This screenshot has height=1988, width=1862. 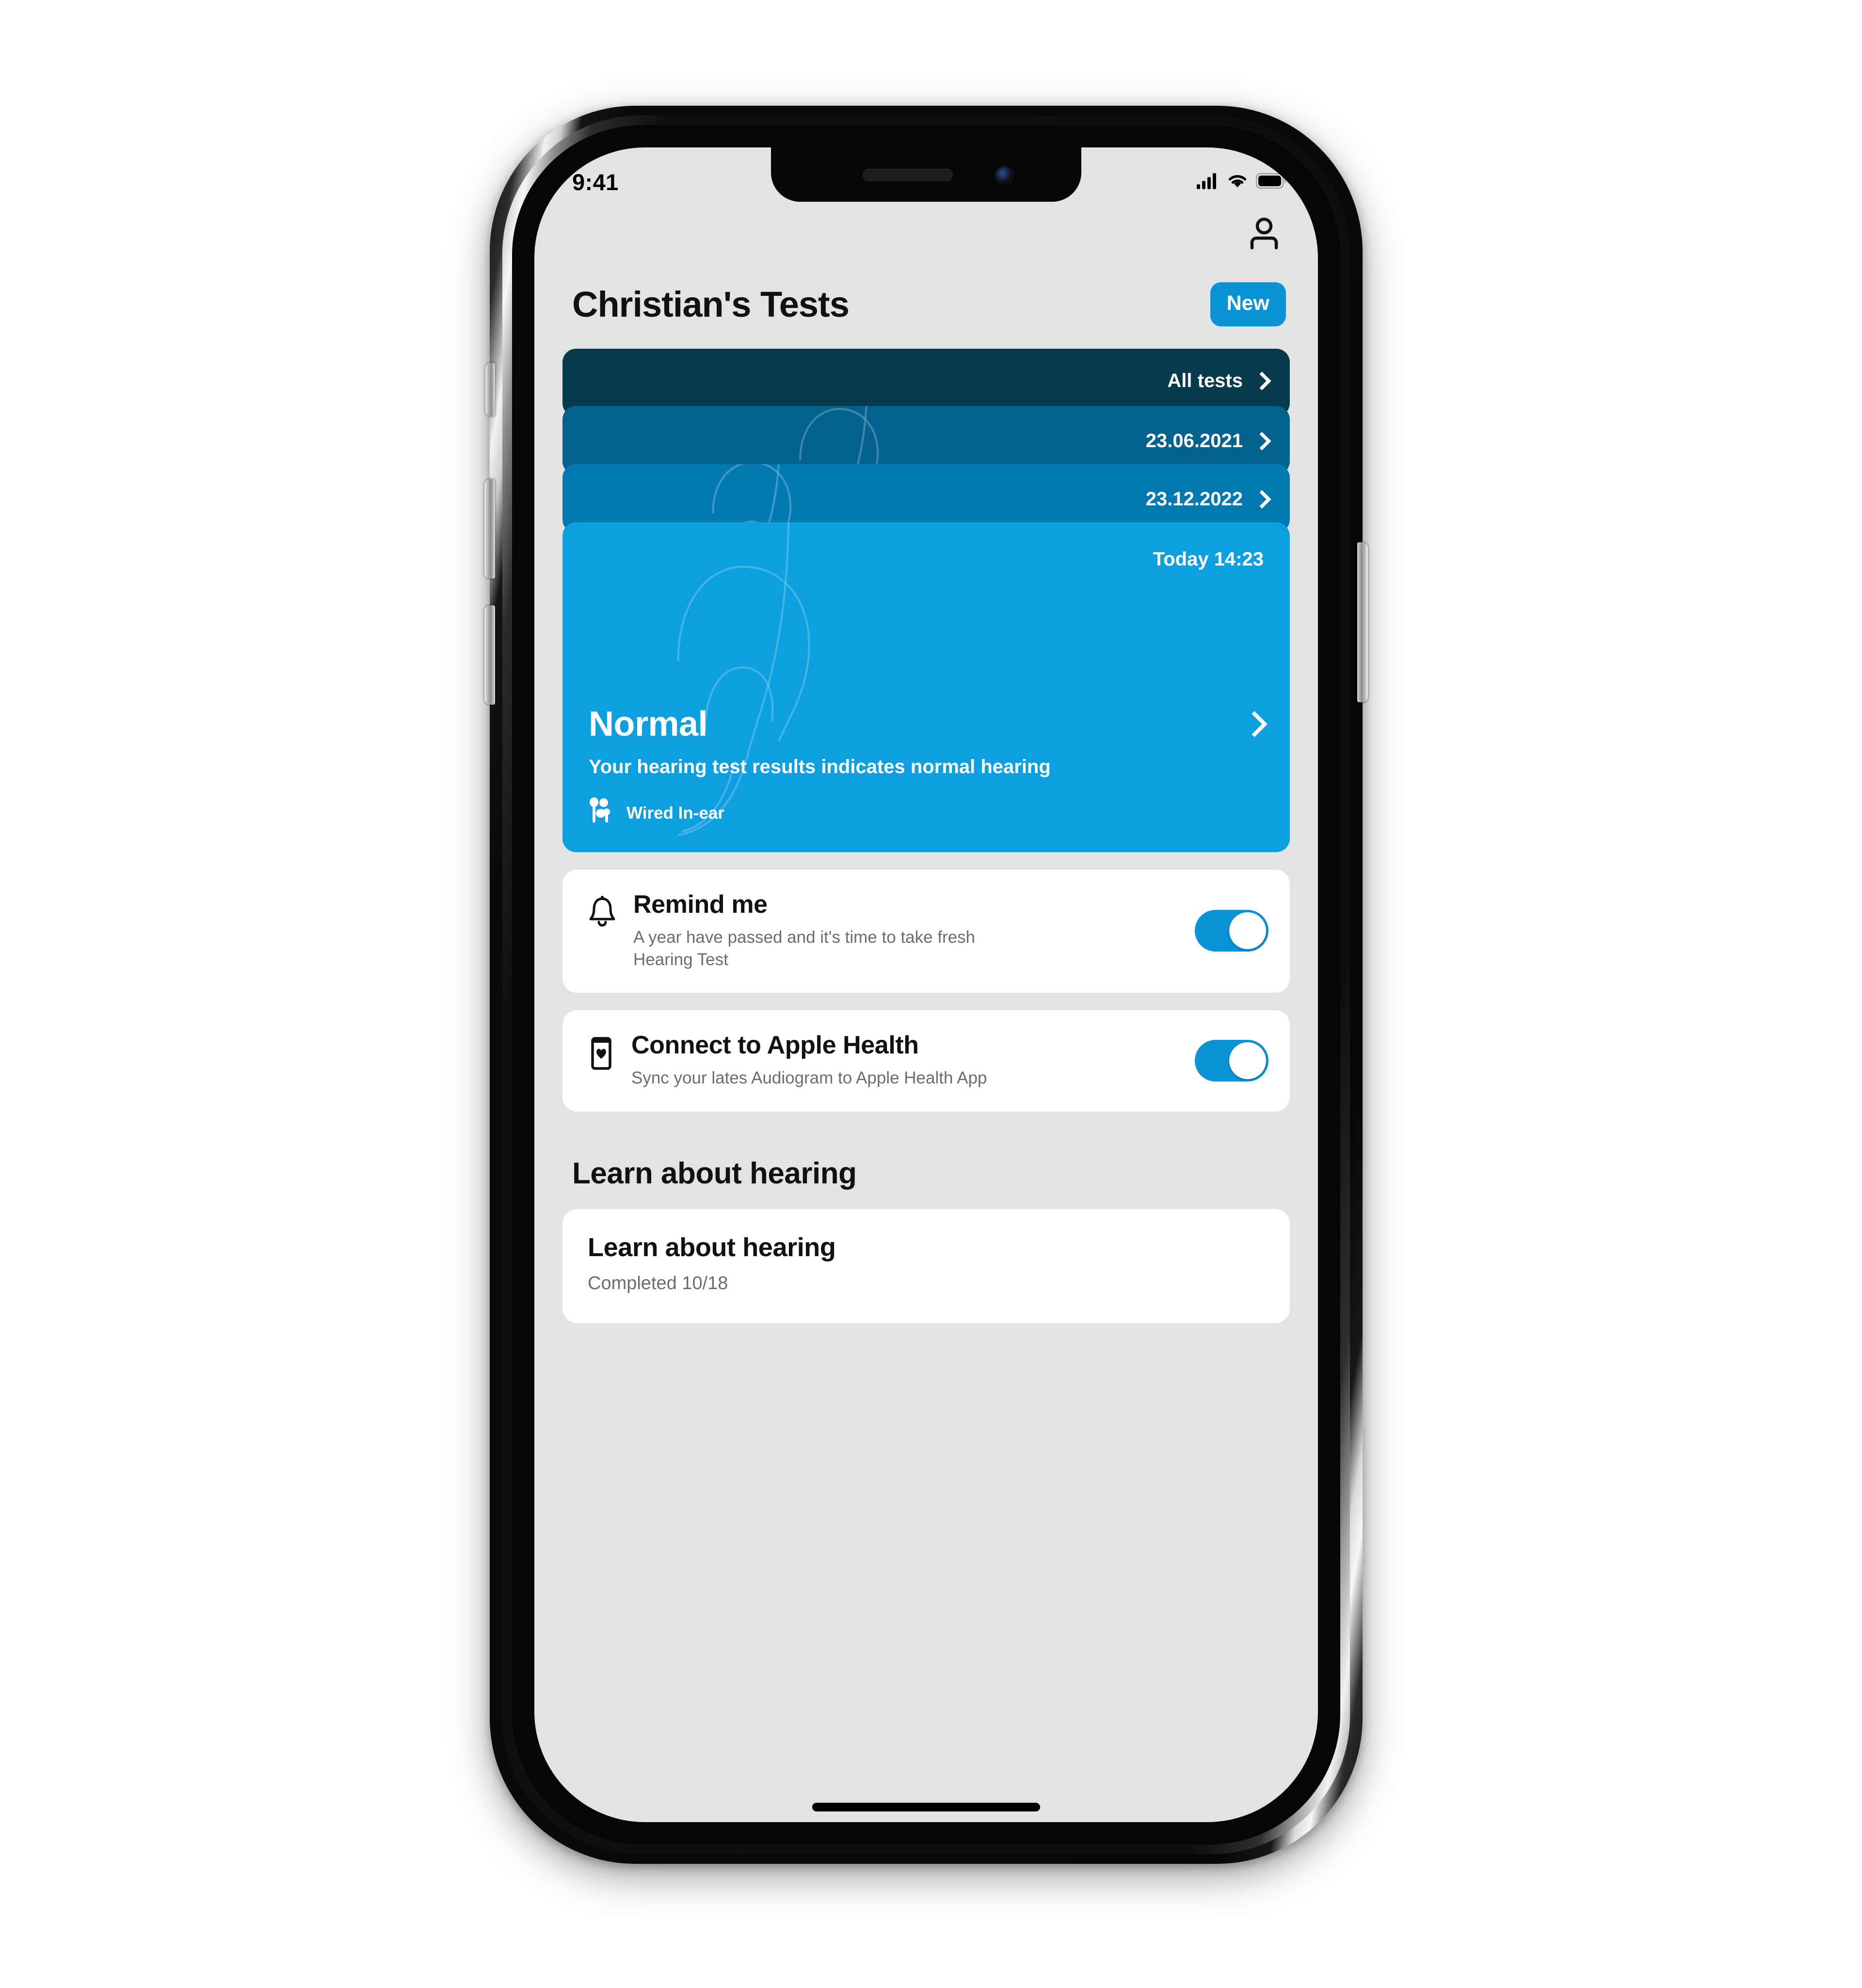 I want to click on home-indicator, so click(x=926, y=1807).